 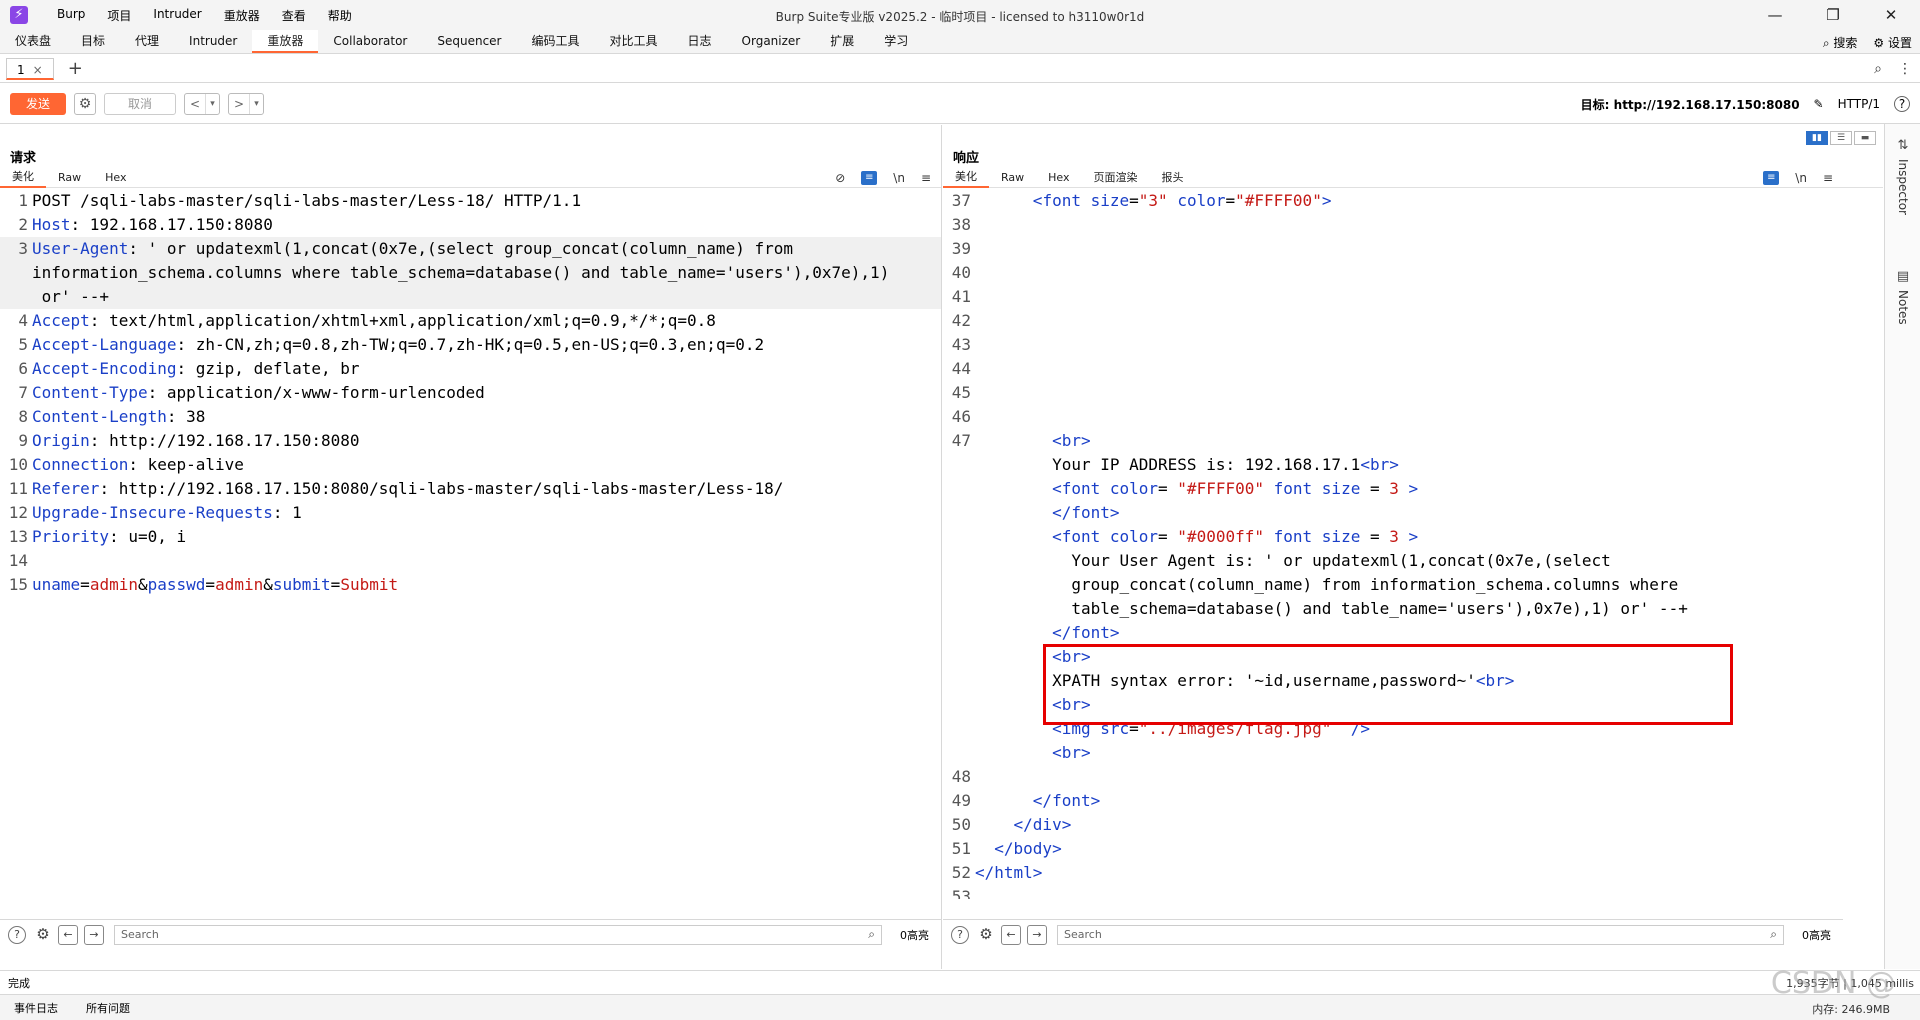 What do you see at coordinates (1393, 393) in the screenshot?
I see `code-line: 45` at bounding box center [1393, 393].